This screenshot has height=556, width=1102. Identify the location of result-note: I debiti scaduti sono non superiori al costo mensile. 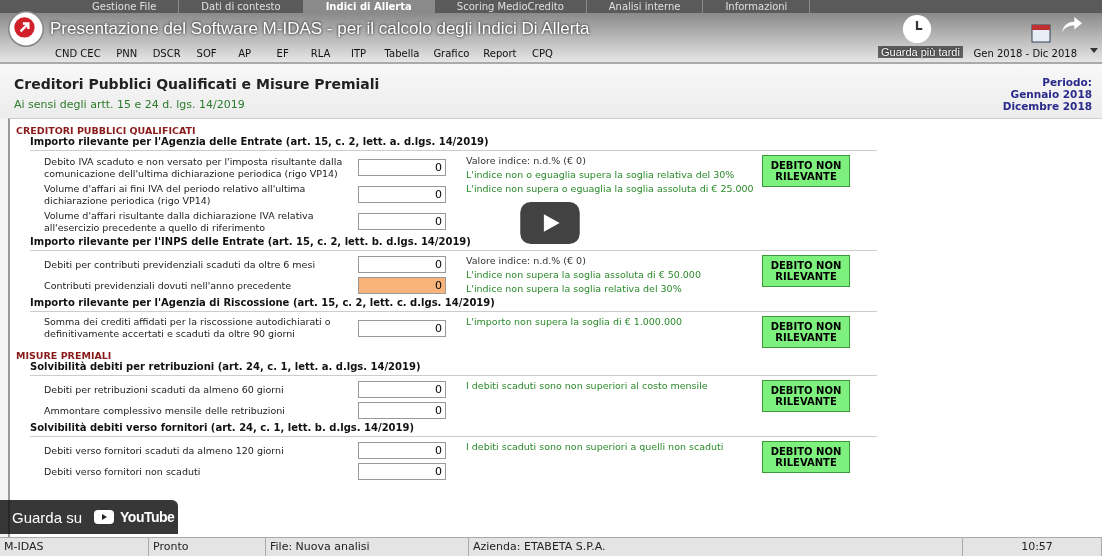
(587, 386).